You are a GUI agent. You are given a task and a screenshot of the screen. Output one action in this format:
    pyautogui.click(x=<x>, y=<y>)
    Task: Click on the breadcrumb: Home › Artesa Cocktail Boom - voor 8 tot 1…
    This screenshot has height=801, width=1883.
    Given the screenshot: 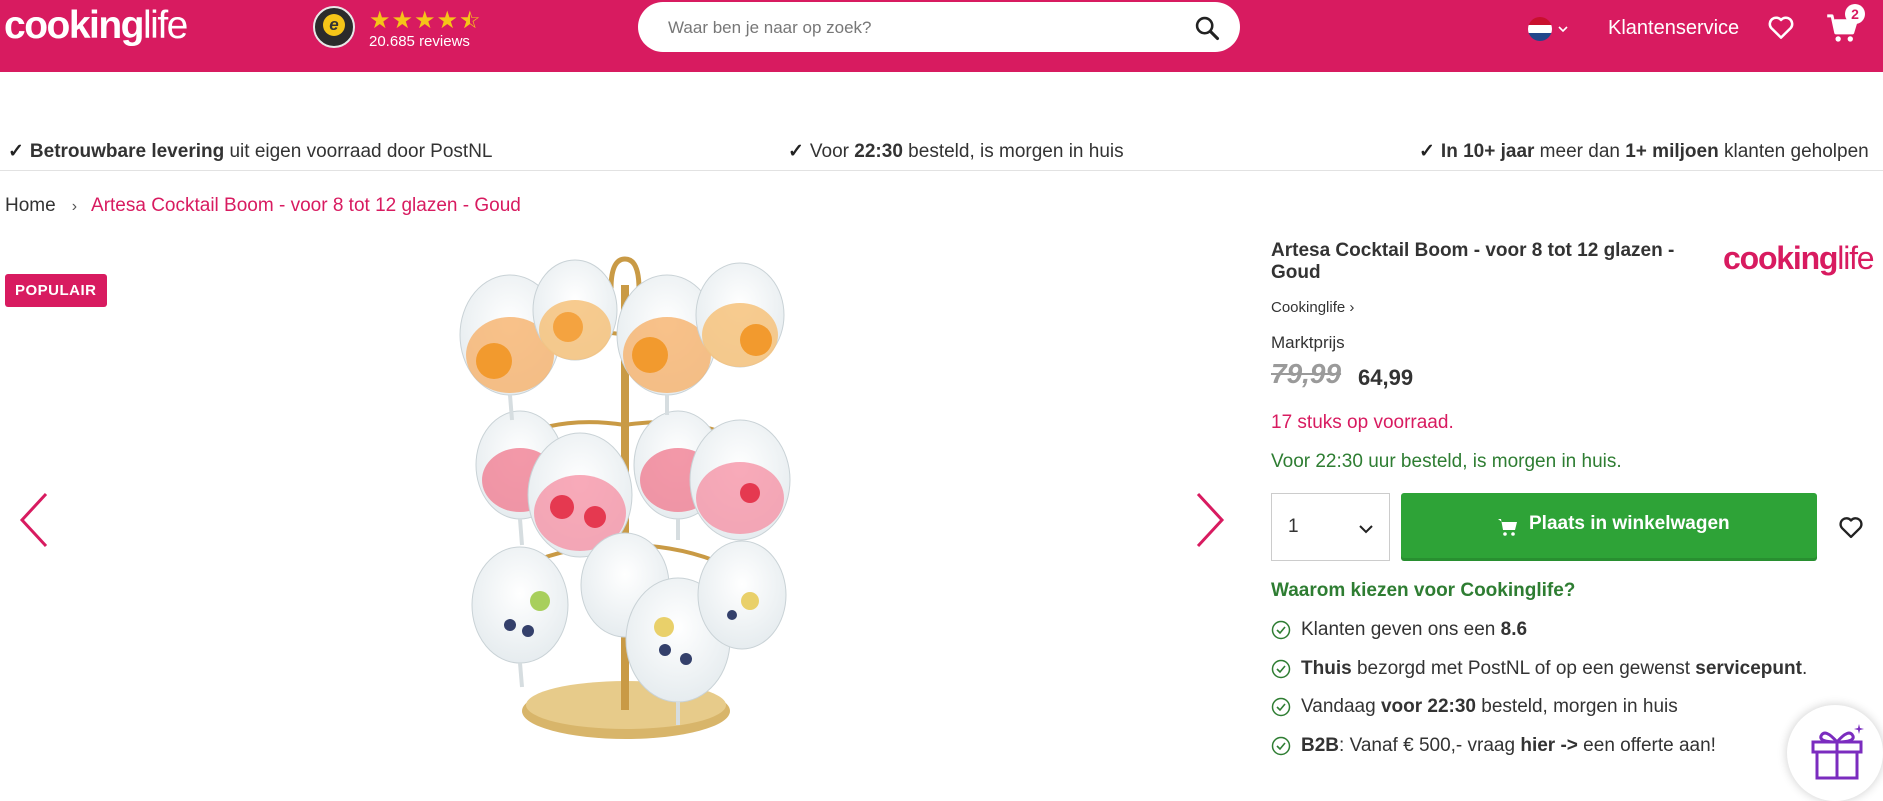 What is the action you would take?
    pyautogui.click(x=263, y=206)
    